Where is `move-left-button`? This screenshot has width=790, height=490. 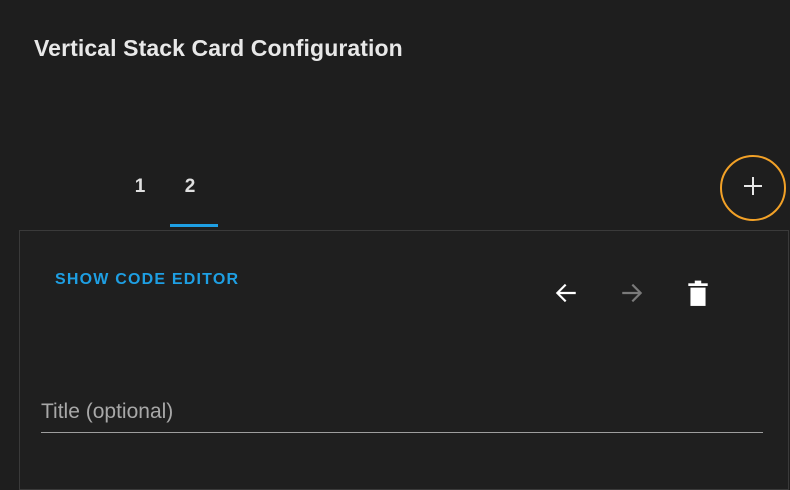
move-left-button is located at coordinates (566, 295).